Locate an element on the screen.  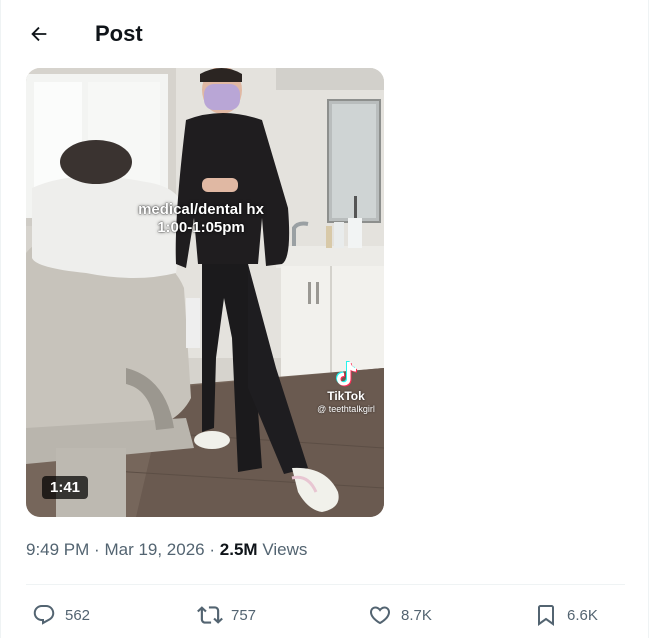
tiktok-logo-icon is located at coordinates (346, 374).